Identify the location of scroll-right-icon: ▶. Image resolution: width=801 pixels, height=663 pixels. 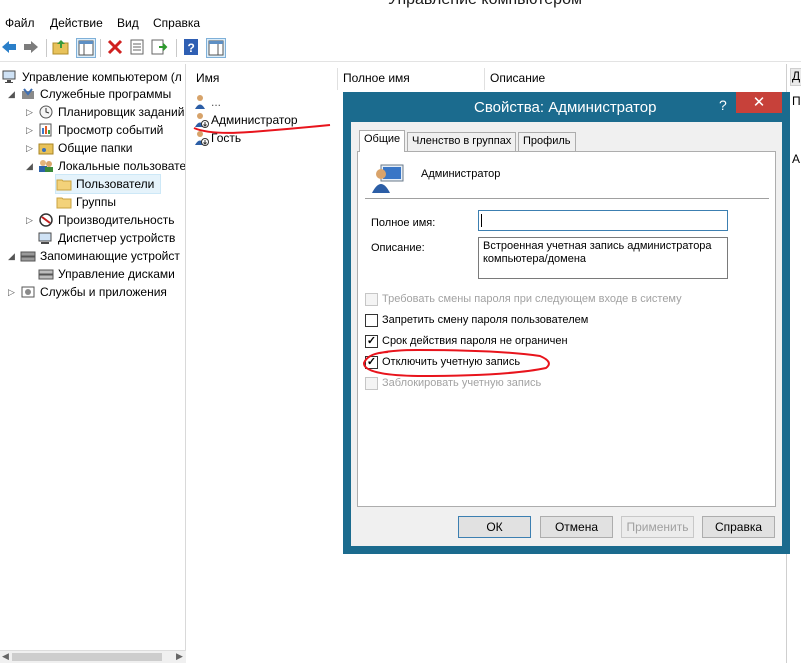
(179, 656).